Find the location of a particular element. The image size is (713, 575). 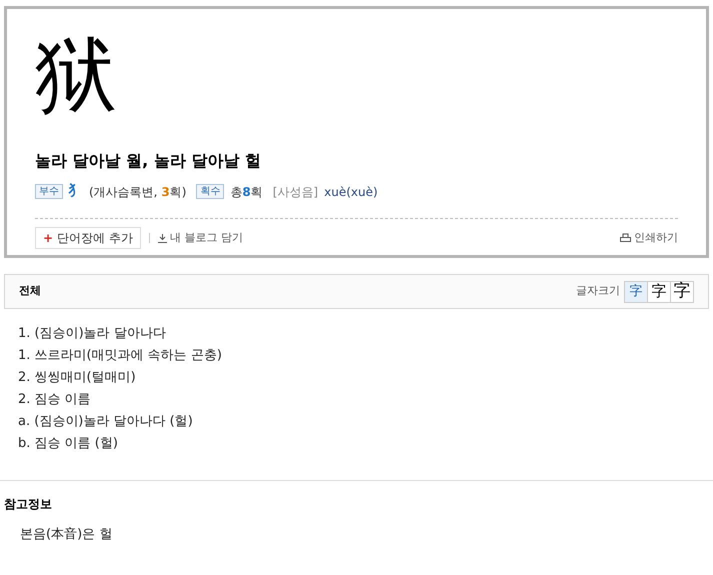

reference-title: 참고정보 is located at coordinates (28, 504).